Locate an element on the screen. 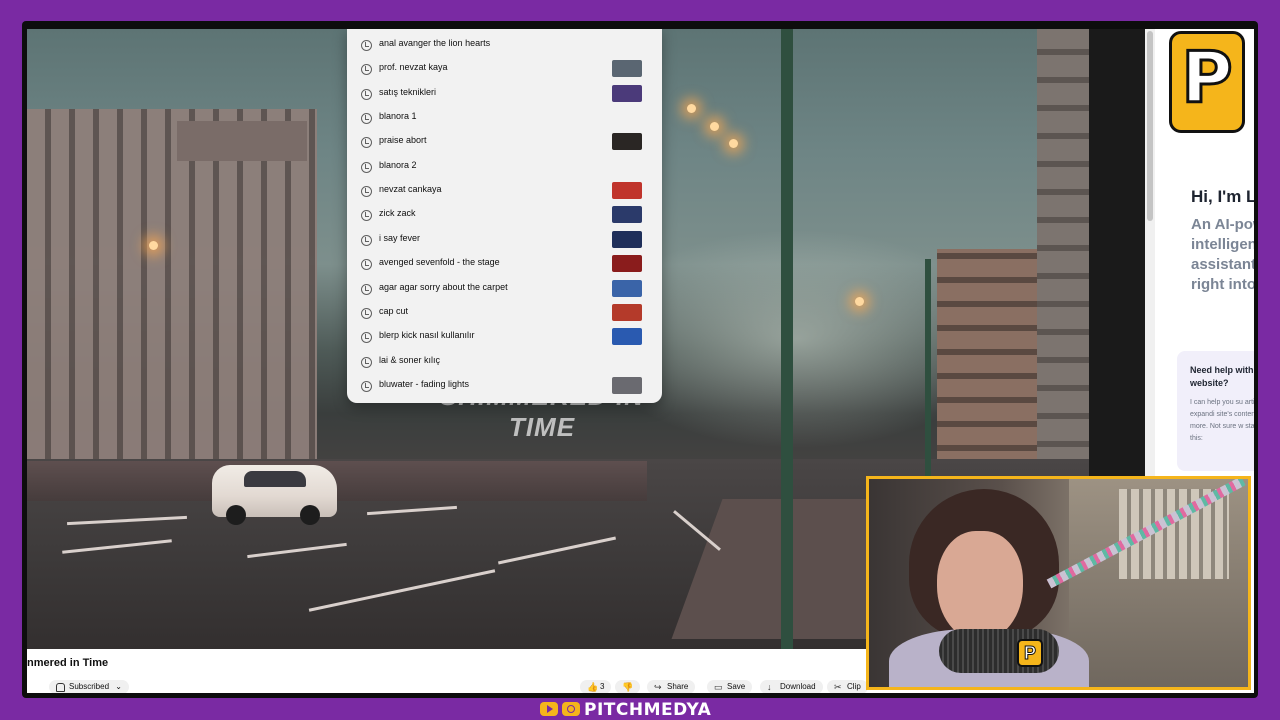  search-suggestion-item: lai & soner kılıç is located at coordinates (504, 362).